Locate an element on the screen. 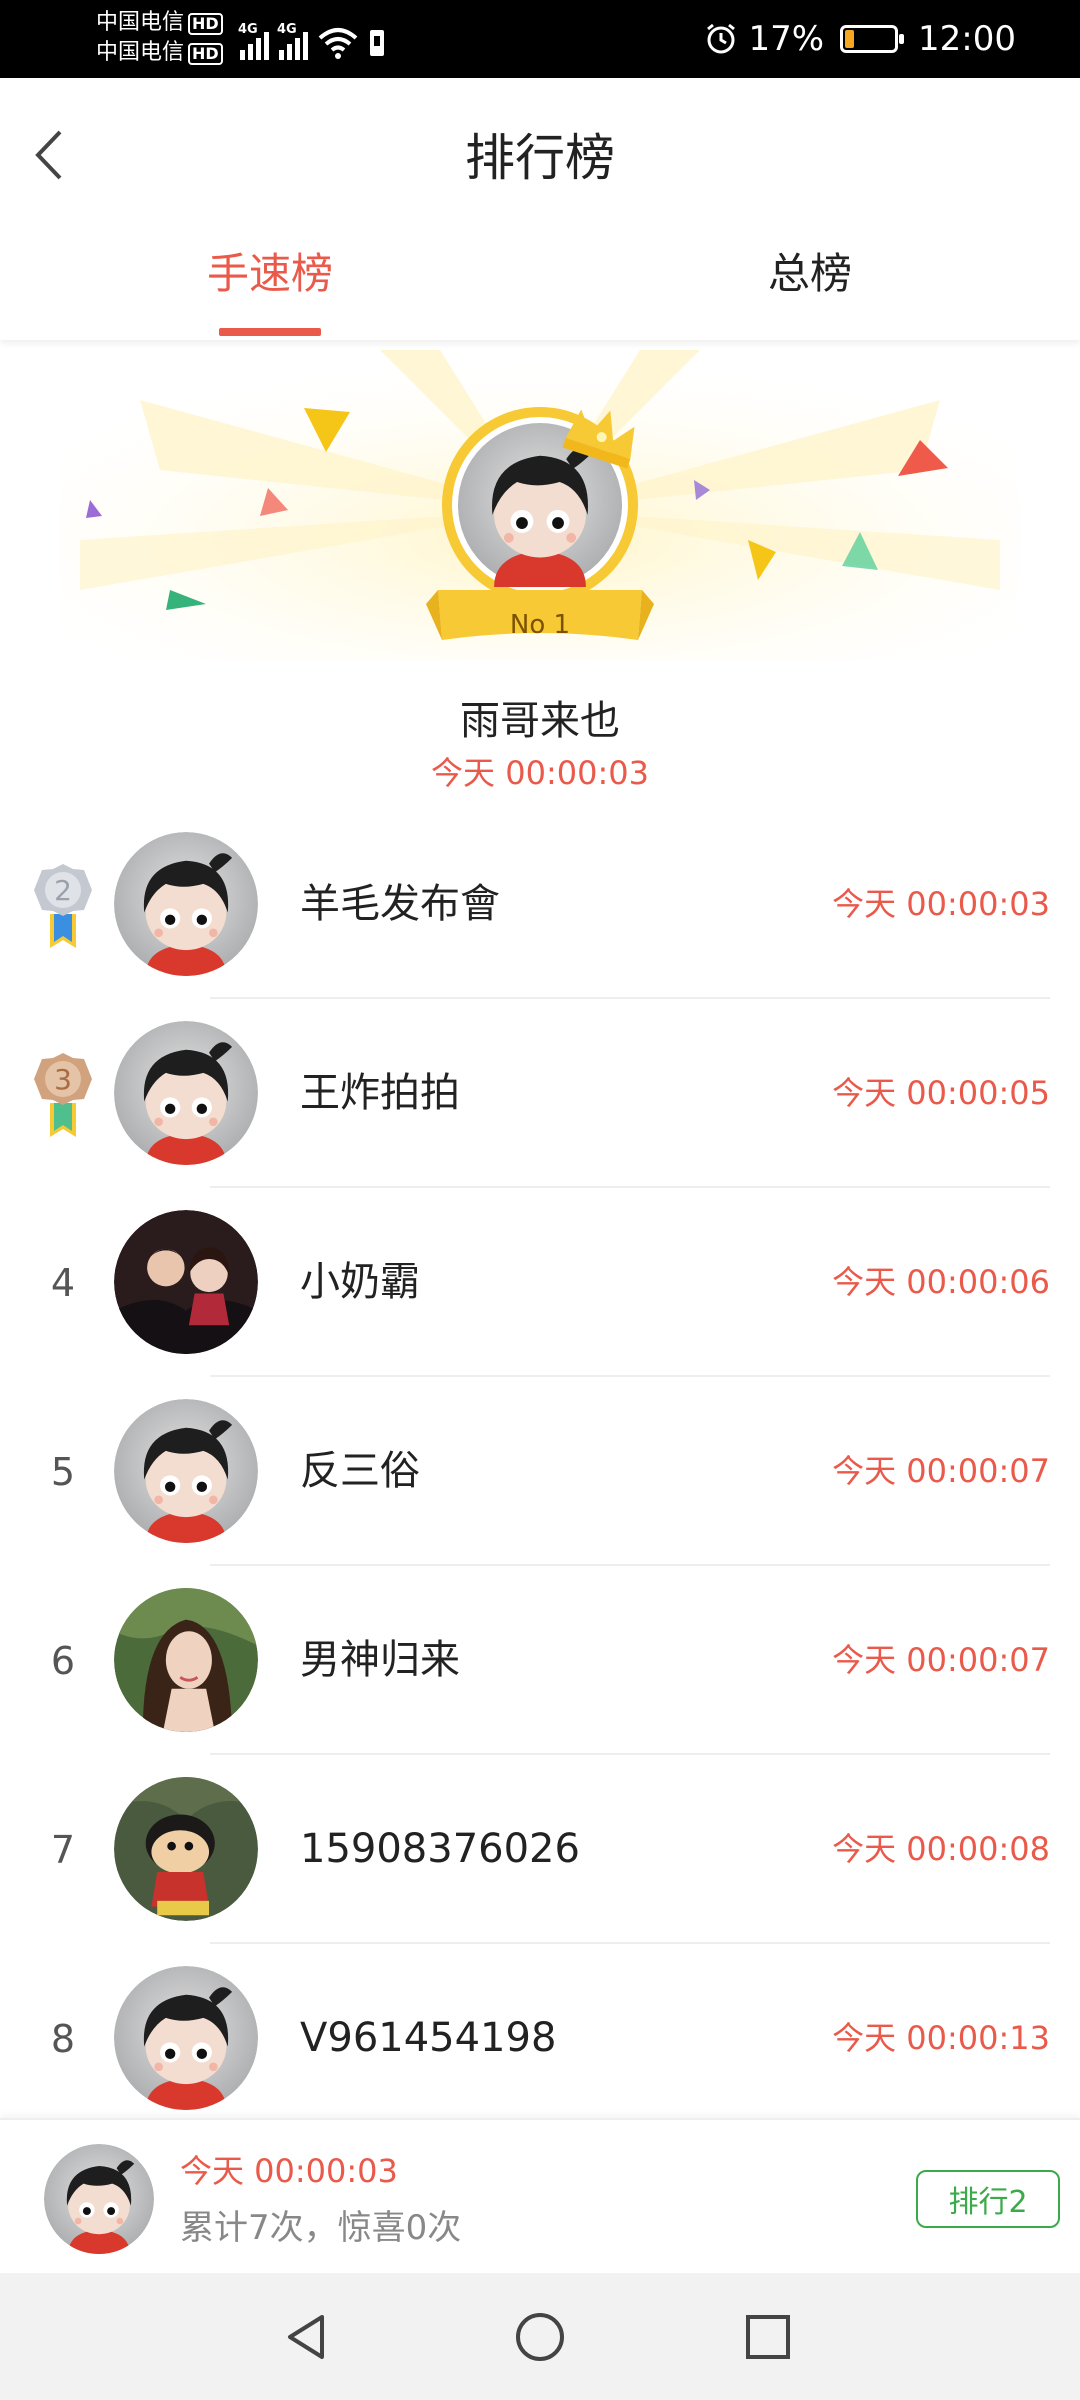 The image size is (1080, 2400). carrier-1-label: 中国电信 is located at coordinates (140, 22).